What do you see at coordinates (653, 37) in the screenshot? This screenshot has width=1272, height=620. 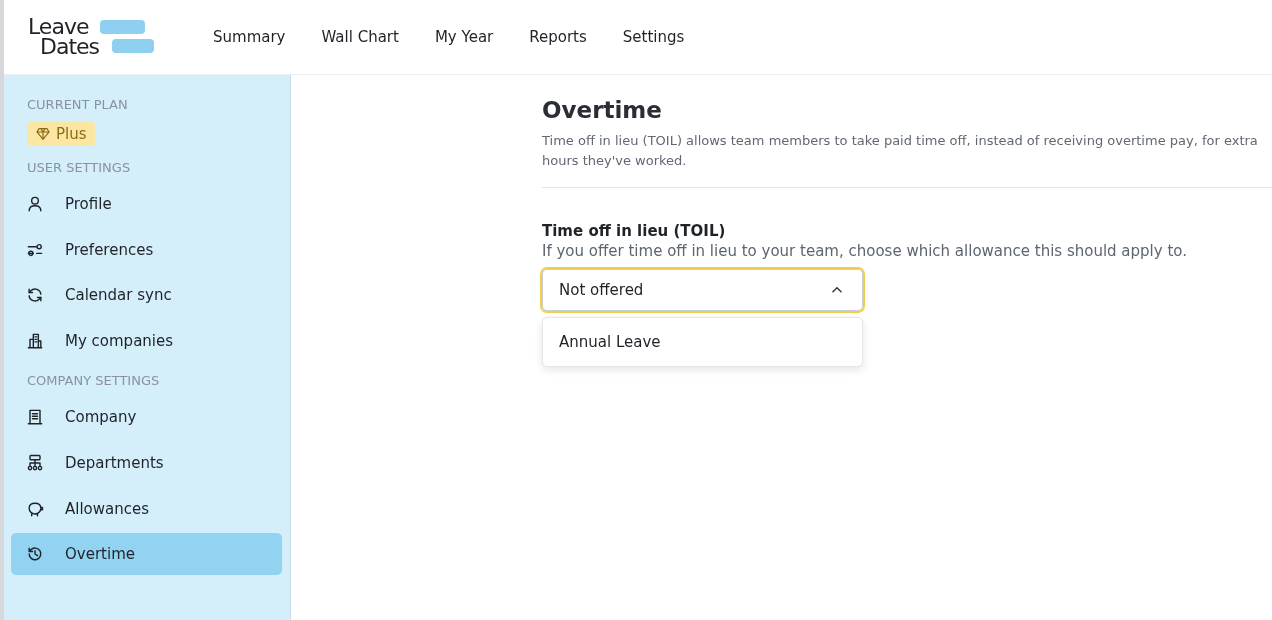 I see `nav-link: Settings` at bounding box center [653, 37].